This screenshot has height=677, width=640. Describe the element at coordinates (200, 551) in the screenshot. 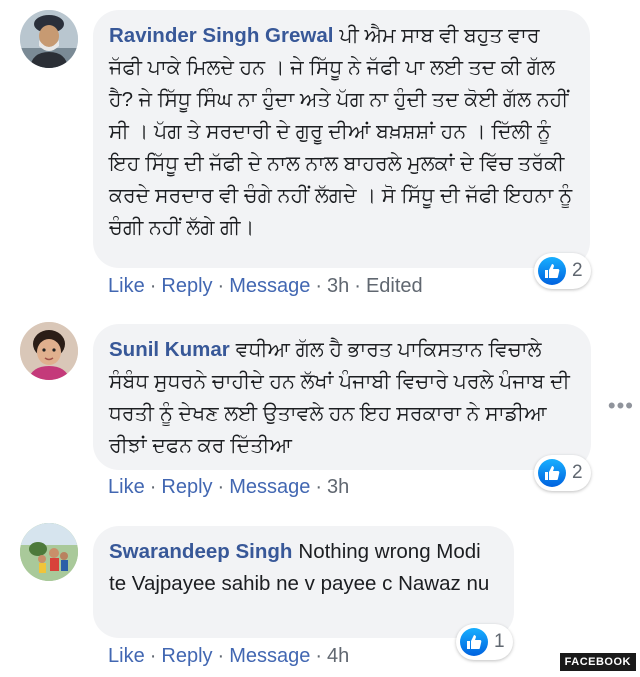

I see `comment-author: Swarandeep Singh` at that location.